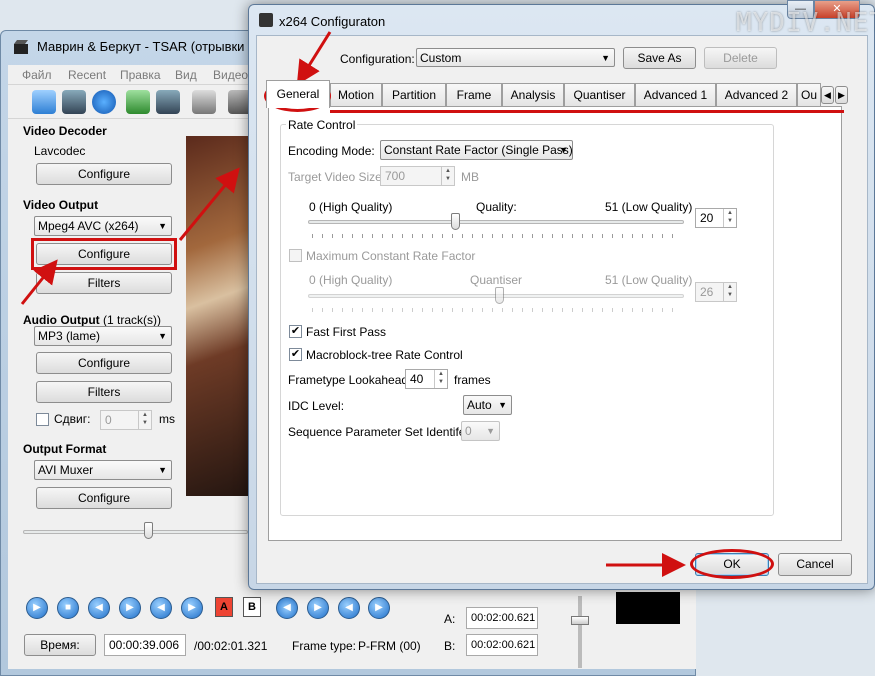  I want to click on video-decoder-configure-button: Configure, so click(104, 174).